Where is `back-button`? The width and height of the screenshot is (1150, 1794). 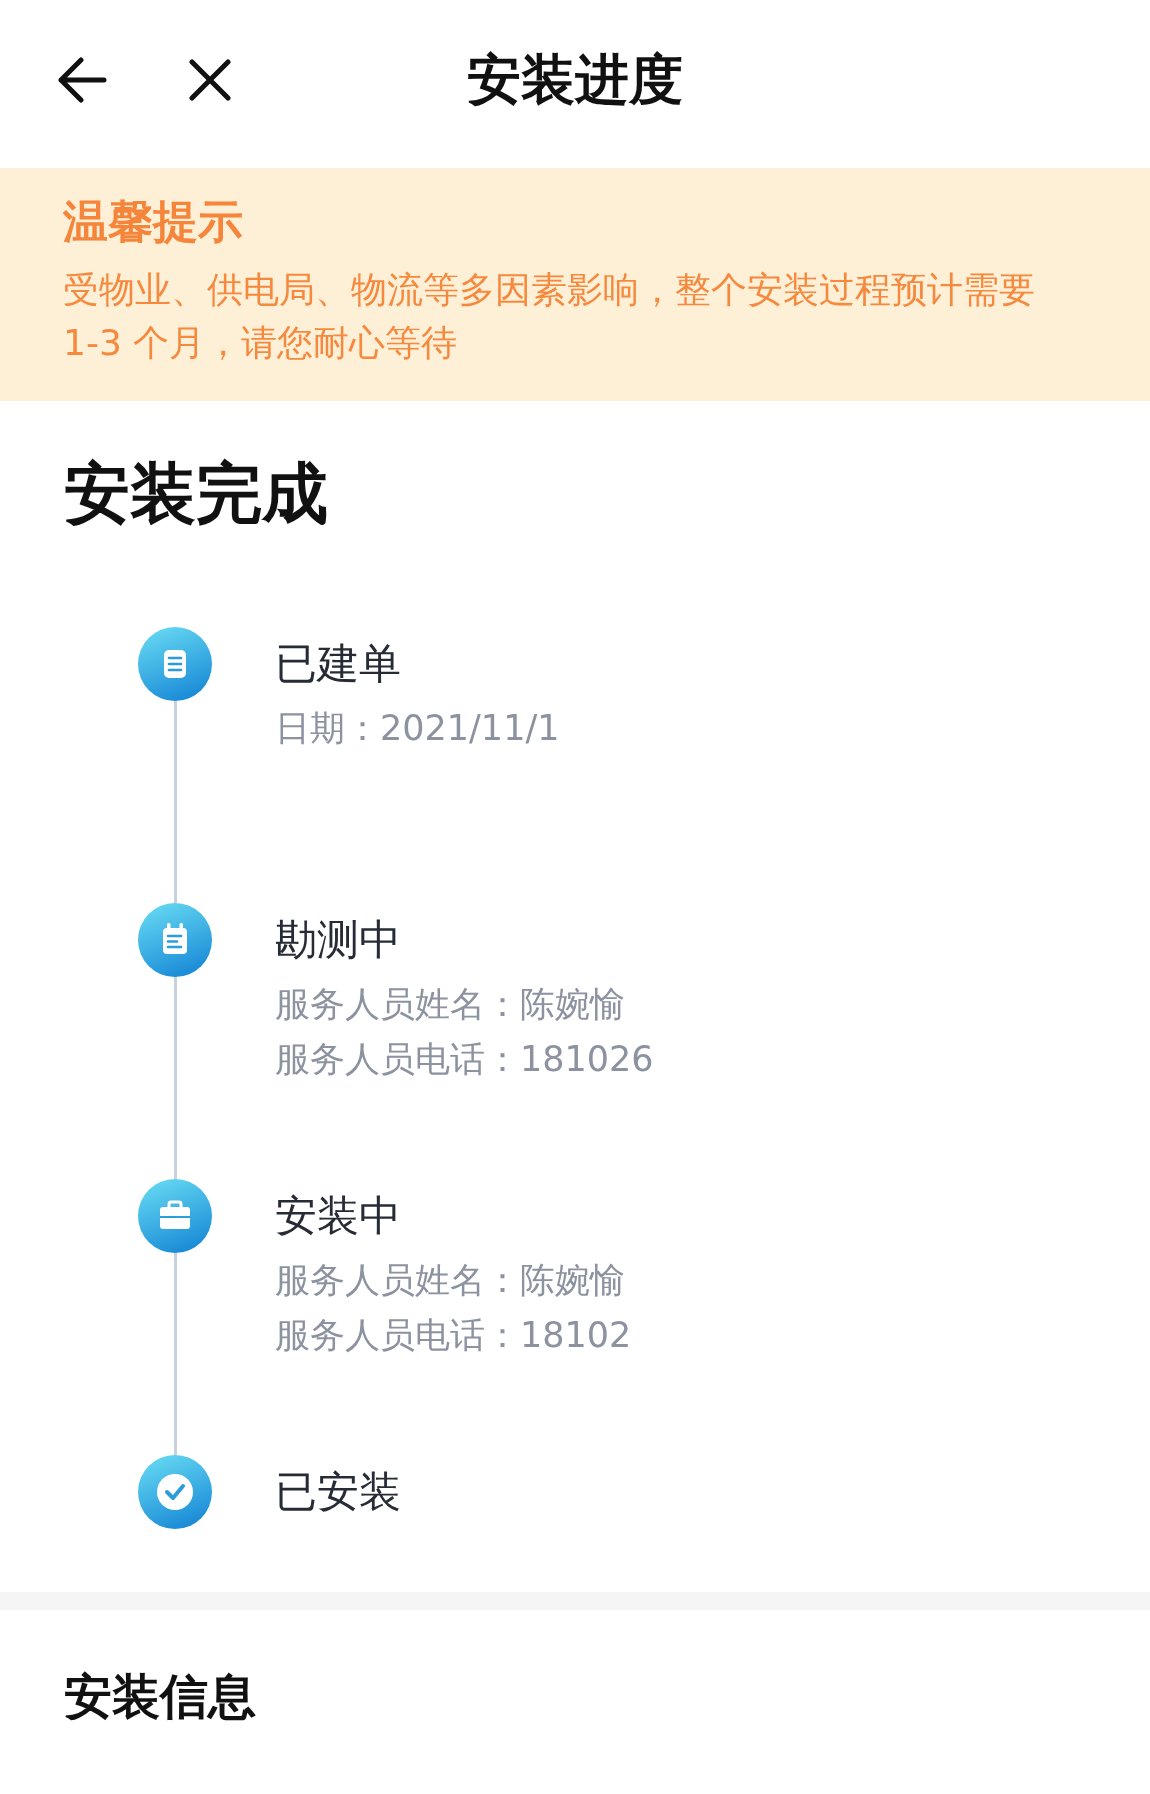 back-button is located at coordinates (82, 80).